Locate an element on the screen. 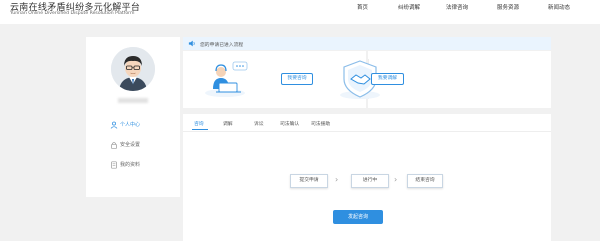  step-in-progress: 进行中 is located at coordinates (370, 181).